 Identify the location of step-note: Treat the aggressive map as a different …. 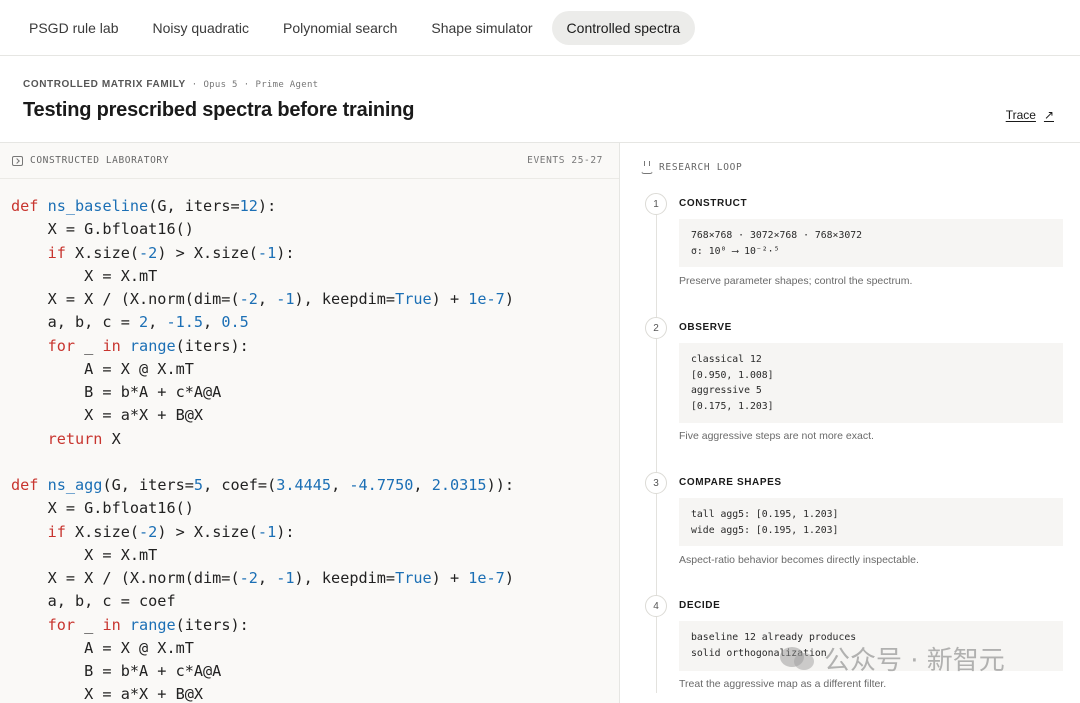
(783, 684).